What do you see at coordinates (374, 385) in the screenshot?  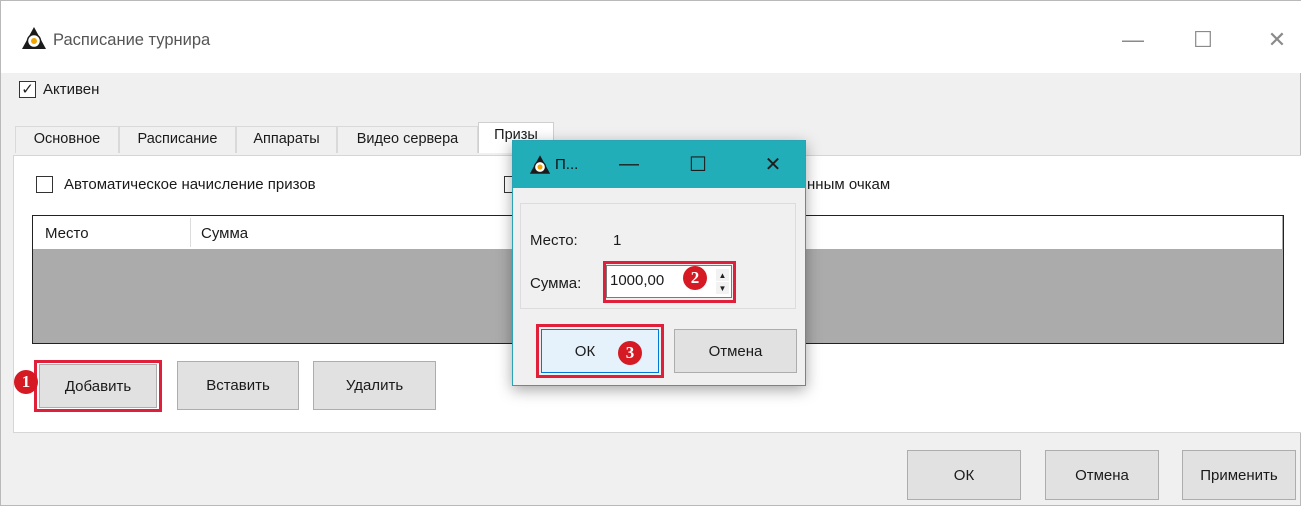 I see `delete-button: Удалить` at bounding box center [374, 385].